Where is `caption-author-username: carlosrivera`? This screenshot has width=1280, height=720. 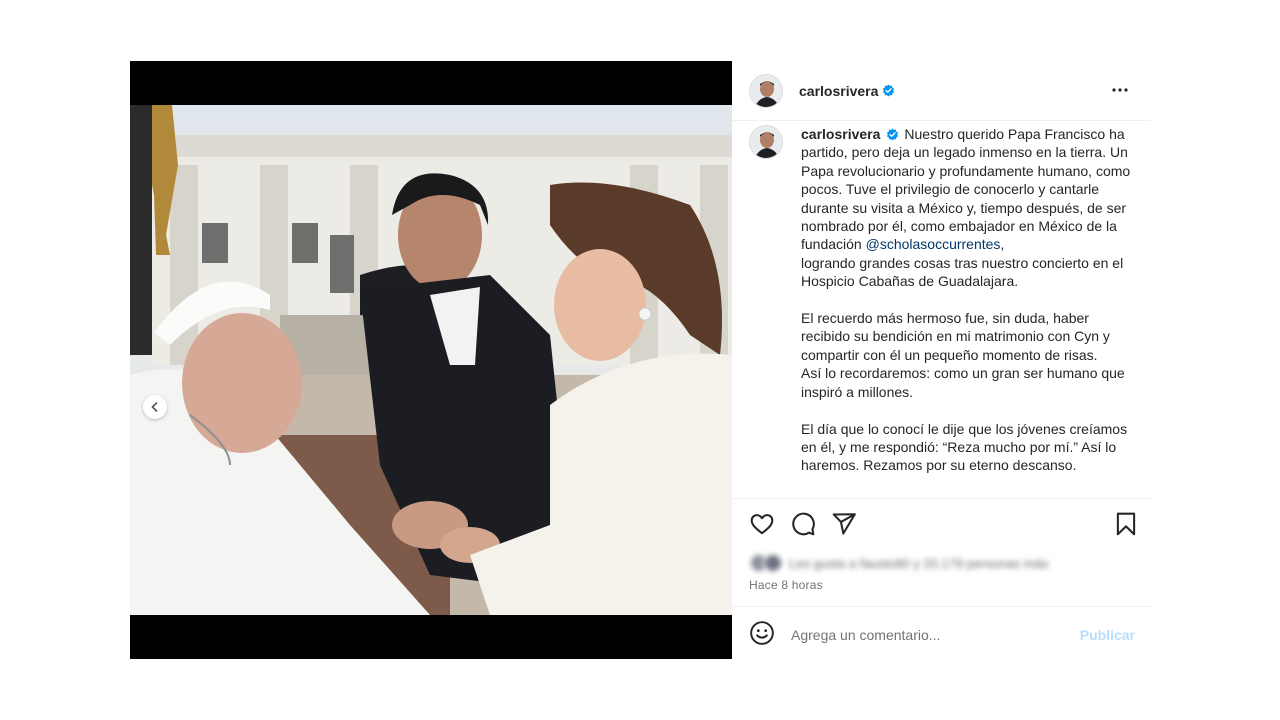 caption-author-username: carlosrivera is located at coordinates (840, 134).